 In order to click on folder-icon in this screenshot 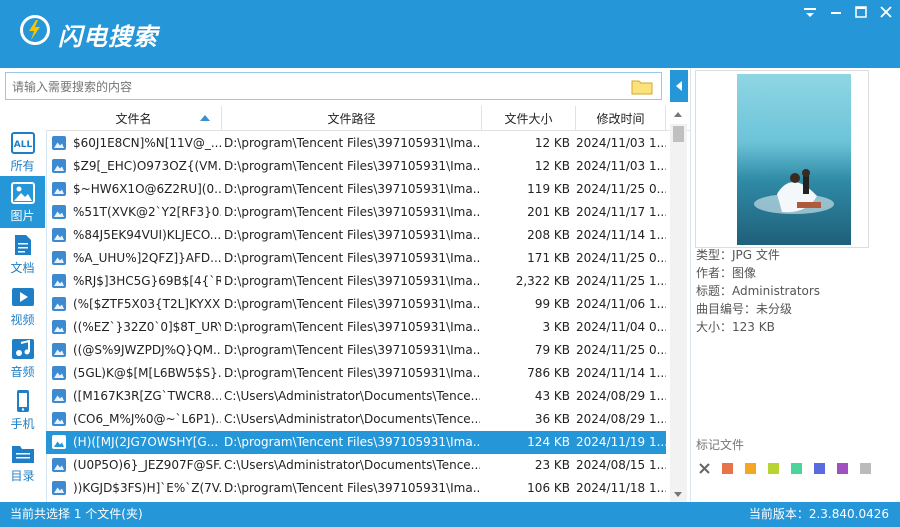, I will do `click(642, 86)`.